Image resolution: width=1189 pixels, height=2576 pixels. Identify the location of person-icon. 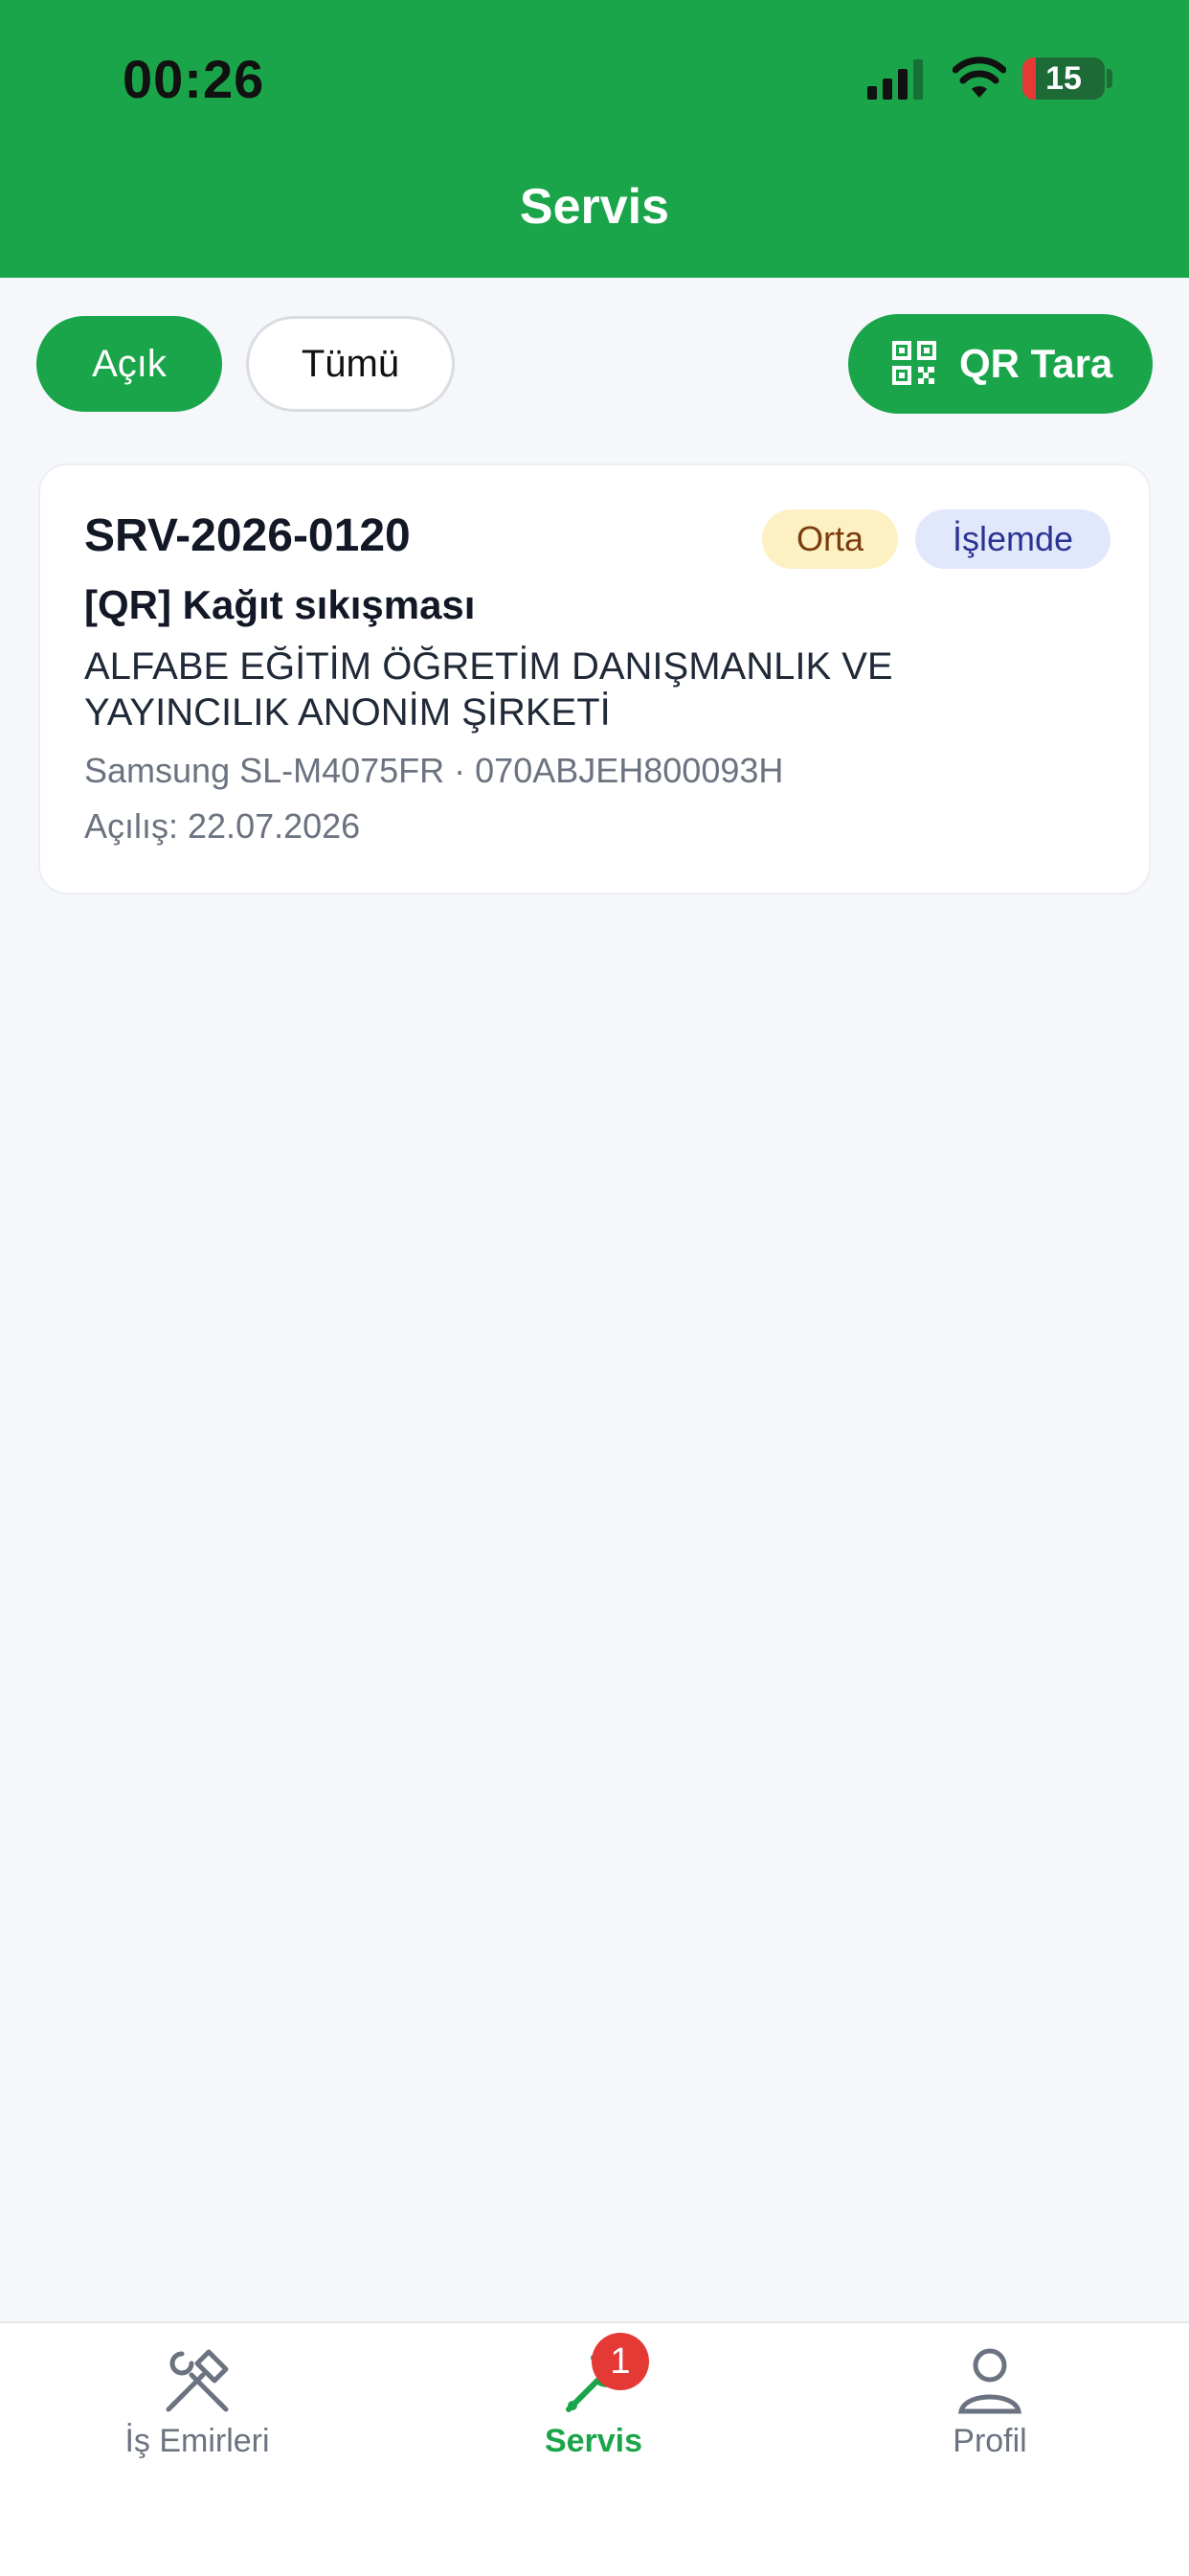
(989, 2381).